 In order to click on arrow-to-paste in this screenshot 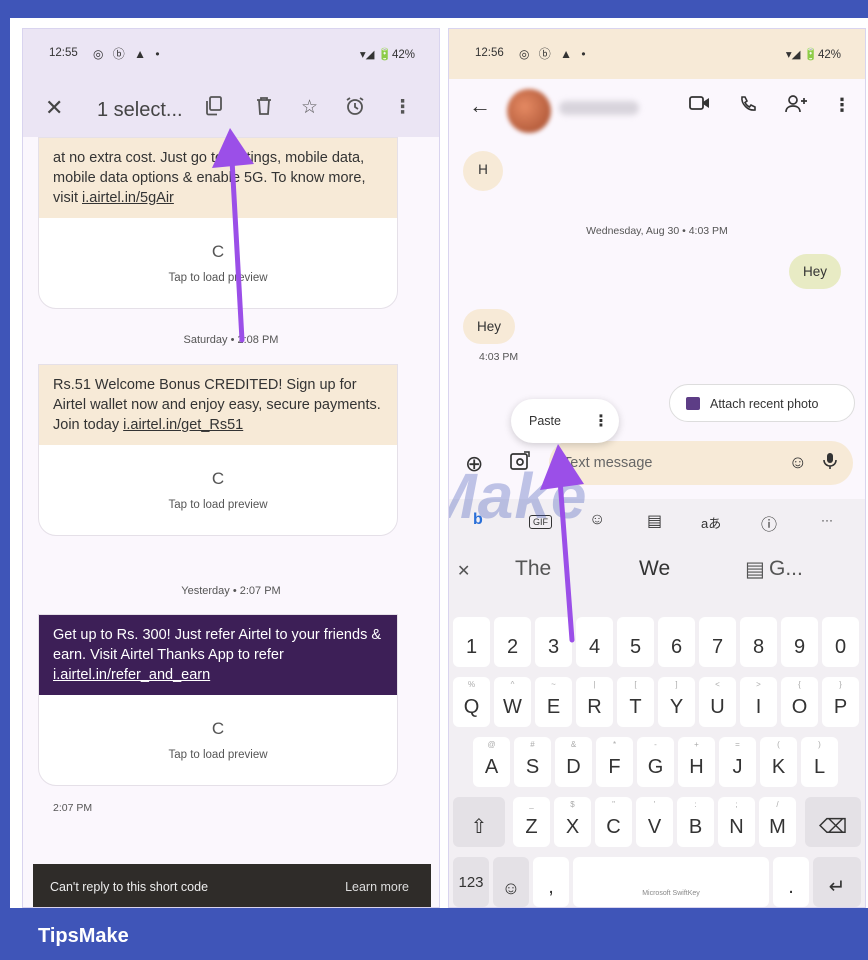, I will do `click(562, 543)`.